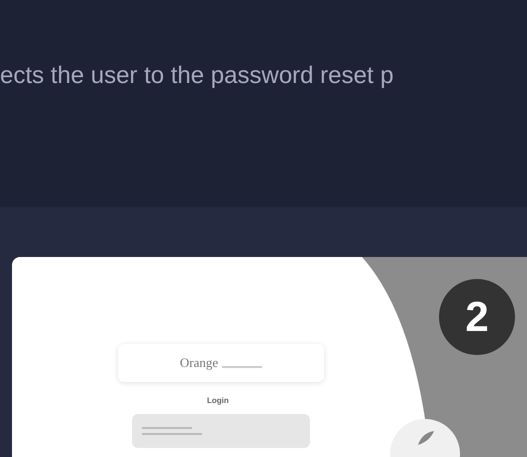  What do you see at coordinates (199, 363) in the screenshot?
I see `logo-text: Orange` at bounding box center [199, 363].